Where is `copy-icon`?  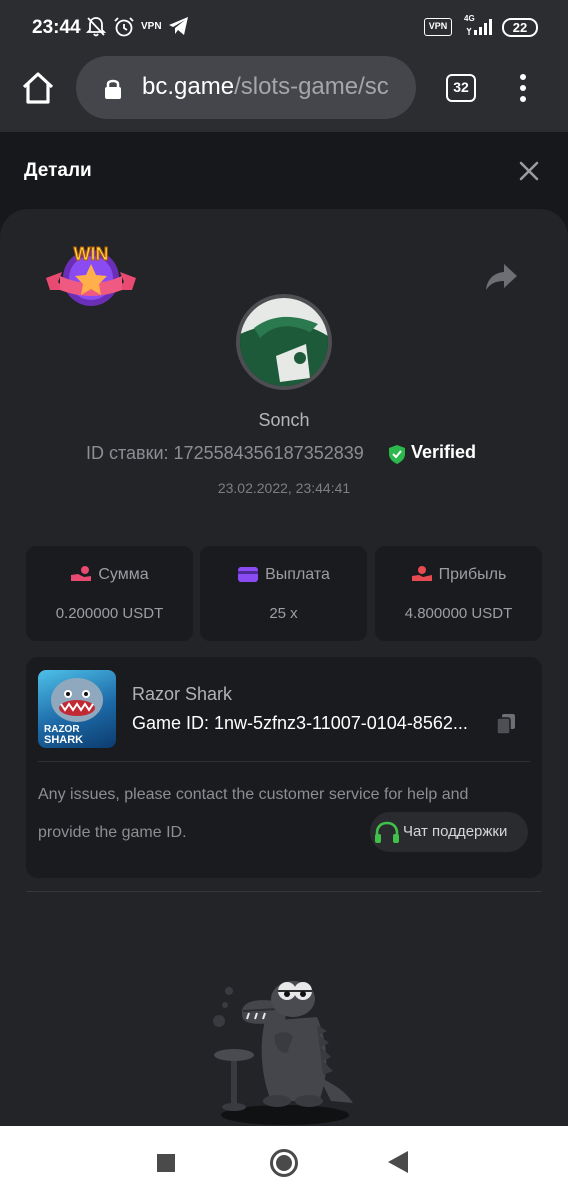 copy-icon is located at coordinates (506, 724).